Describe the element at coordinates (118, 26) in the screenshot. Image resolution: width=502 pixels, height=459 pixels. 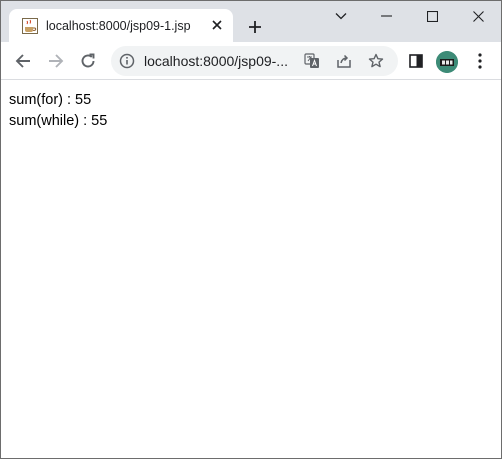
I see `tab-title: localhost:8000/jsp09-1.jsp` at that location.